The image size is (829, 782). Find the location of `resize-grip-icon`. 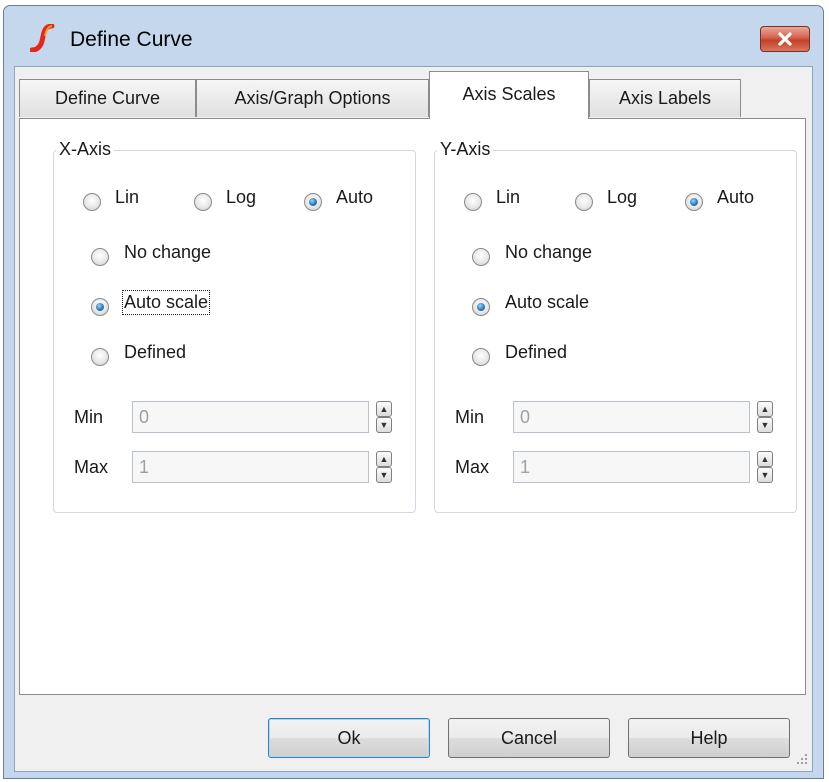

resize-grip-icon is located at coordinates (802, 759).